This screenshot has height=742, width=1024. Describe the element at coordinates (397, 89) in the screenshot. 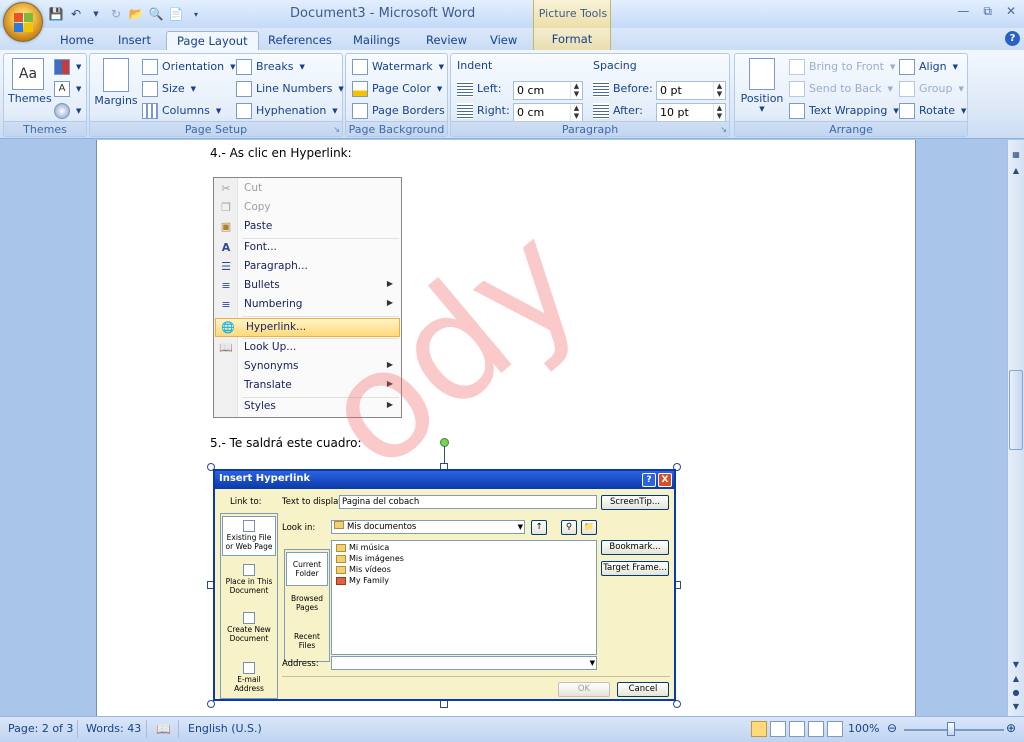

I see `page-color-button: Page Color ▼` at that location.